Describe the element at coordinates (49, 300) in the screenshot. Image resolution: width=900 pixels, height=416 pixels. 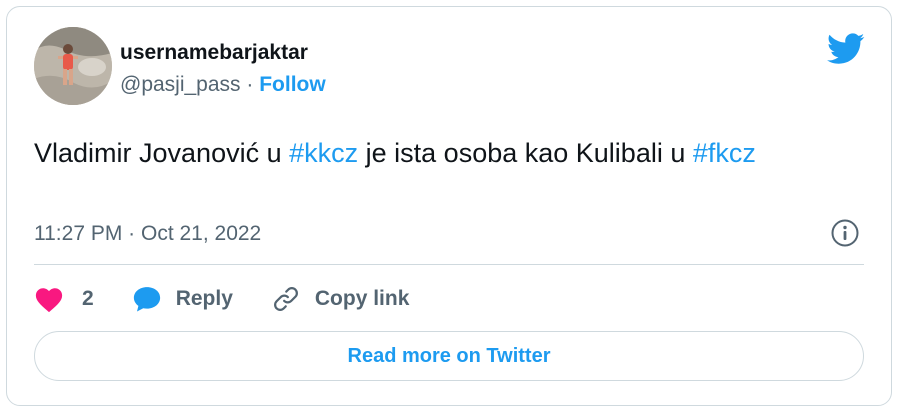
I see `heart-icon` at that location.